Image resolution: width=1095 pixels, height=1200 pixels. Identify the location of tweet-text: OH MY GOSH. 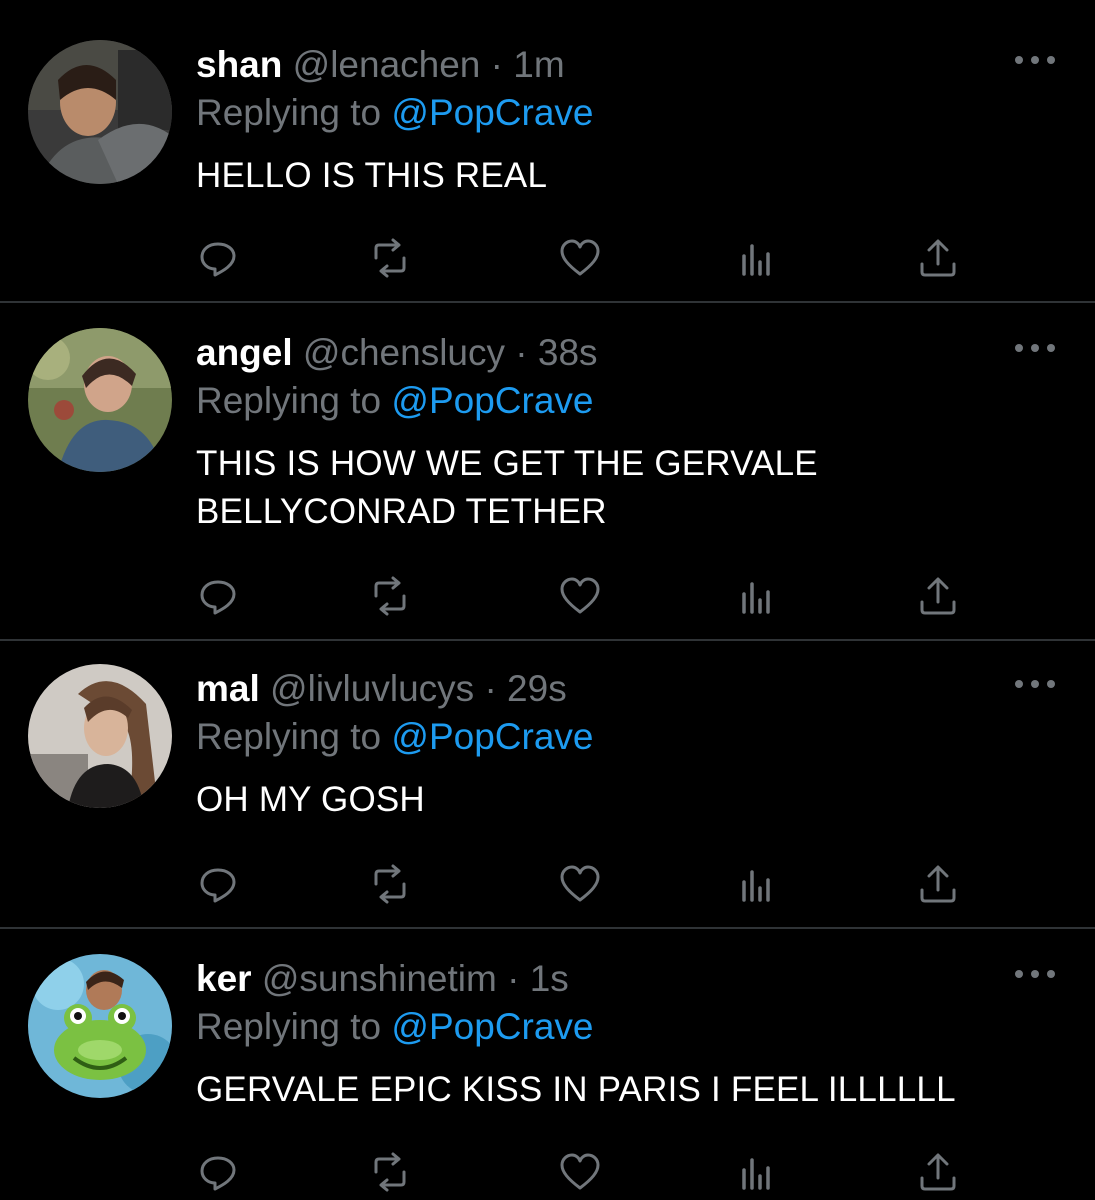
(310, 799).